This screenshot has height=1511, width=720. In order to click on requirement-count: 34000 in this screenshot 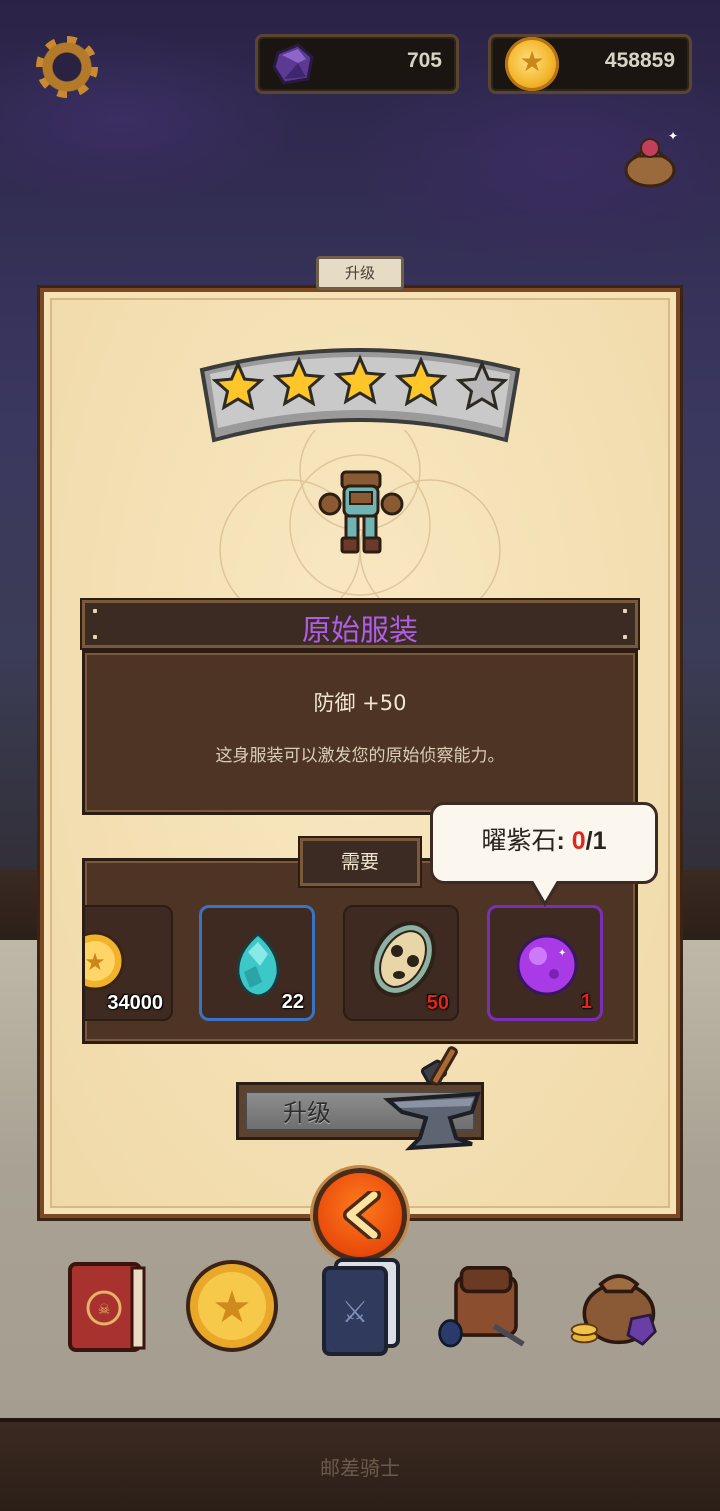, I will do `click(135, 1003)`.